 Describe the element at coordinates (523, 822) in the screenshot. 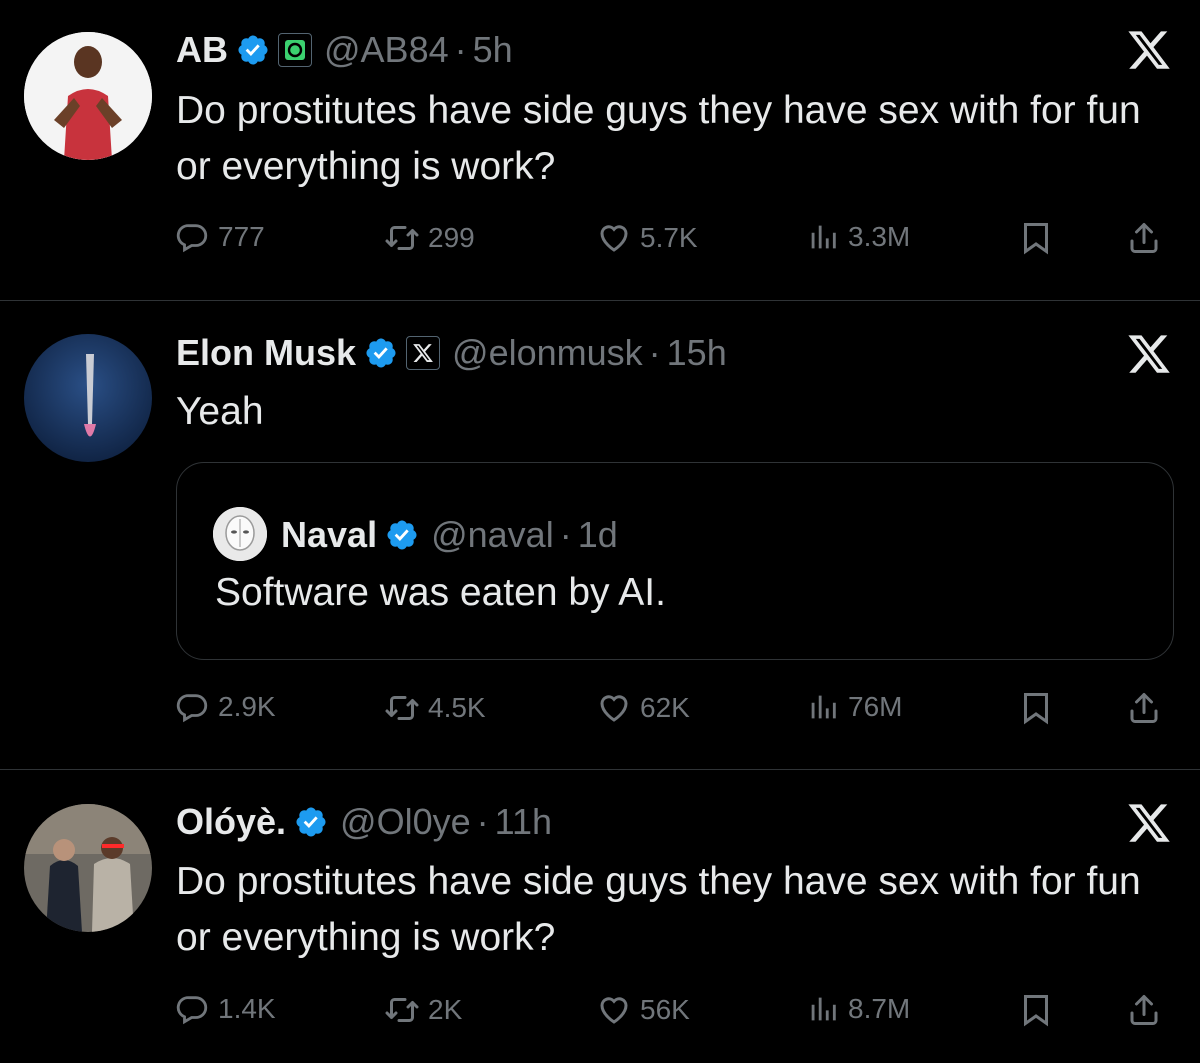

I see `timestamp: 11h` at that location.